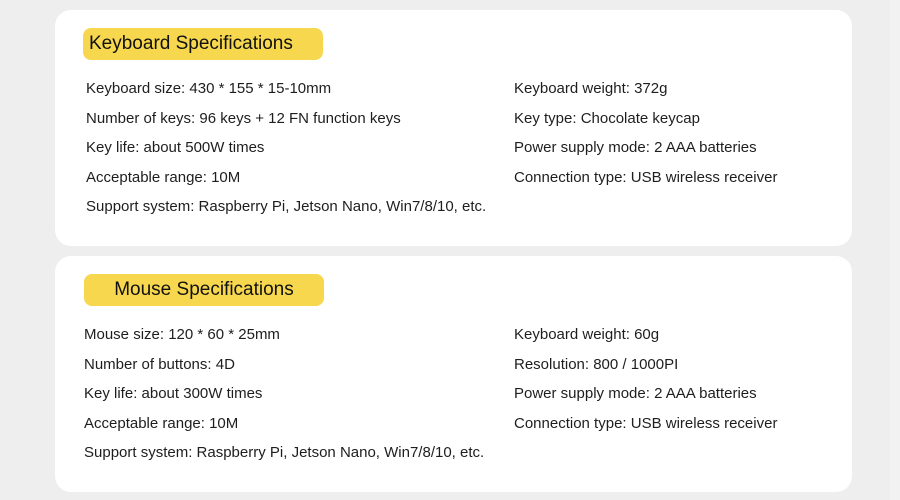  What do you see at coordinates (646, 177) in the screenshot?
I see `keyboard-connection-spec: Connection type: USB wireless receiver` at bounding box center [646, 177].